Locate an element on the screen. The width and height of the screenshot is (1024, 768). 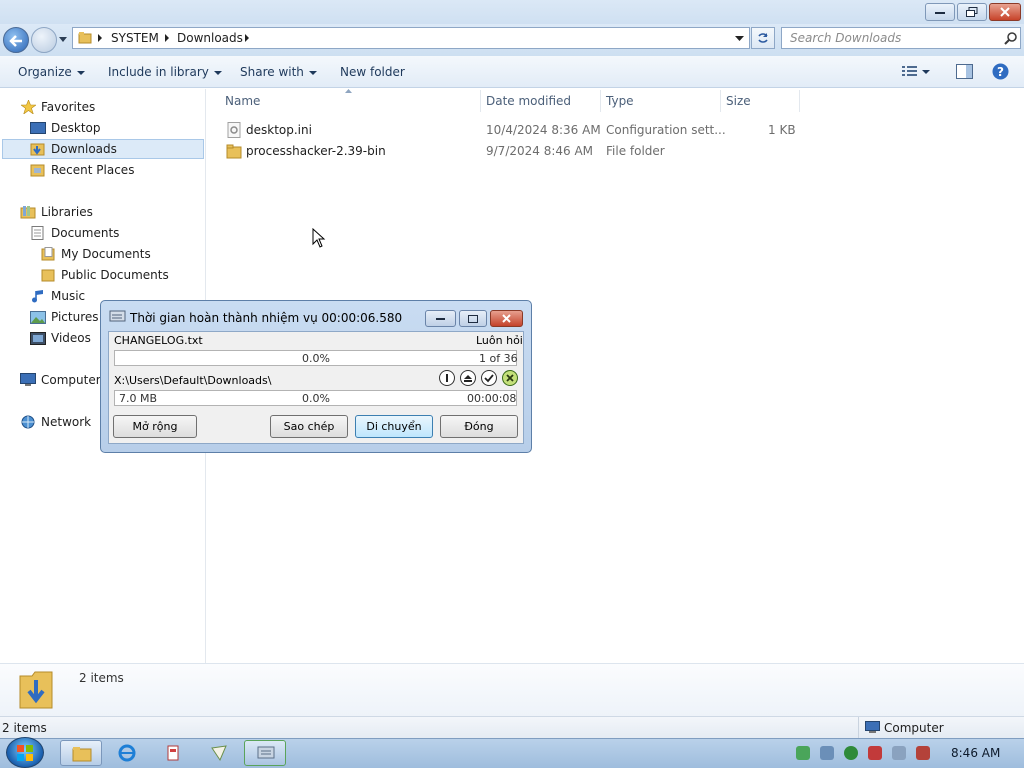
breadcrumb-system: SYSTEM is located at coordinates (135, 38).